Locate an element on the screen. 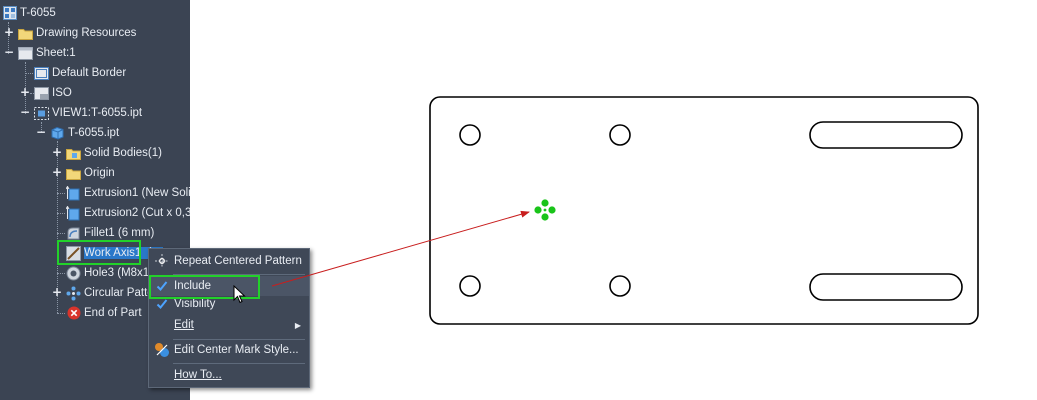  center-mark-icon is located at coordinates (545, 210).